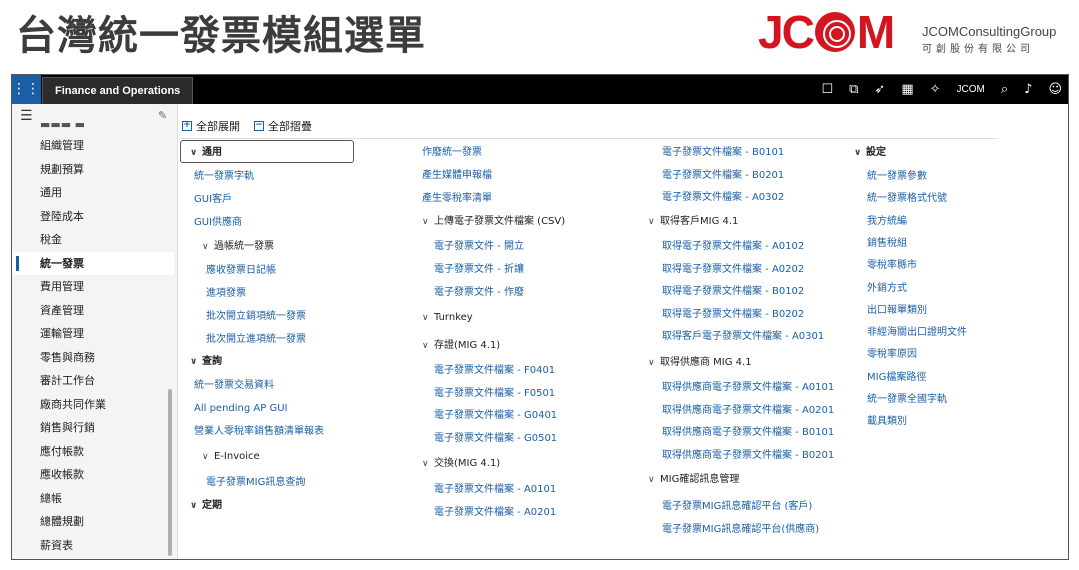 This screenshot has height=570, width=1079. Describe the element at coordinates (93, 193) in the screenshot. I see `sidebar-item: 通用` at that location.